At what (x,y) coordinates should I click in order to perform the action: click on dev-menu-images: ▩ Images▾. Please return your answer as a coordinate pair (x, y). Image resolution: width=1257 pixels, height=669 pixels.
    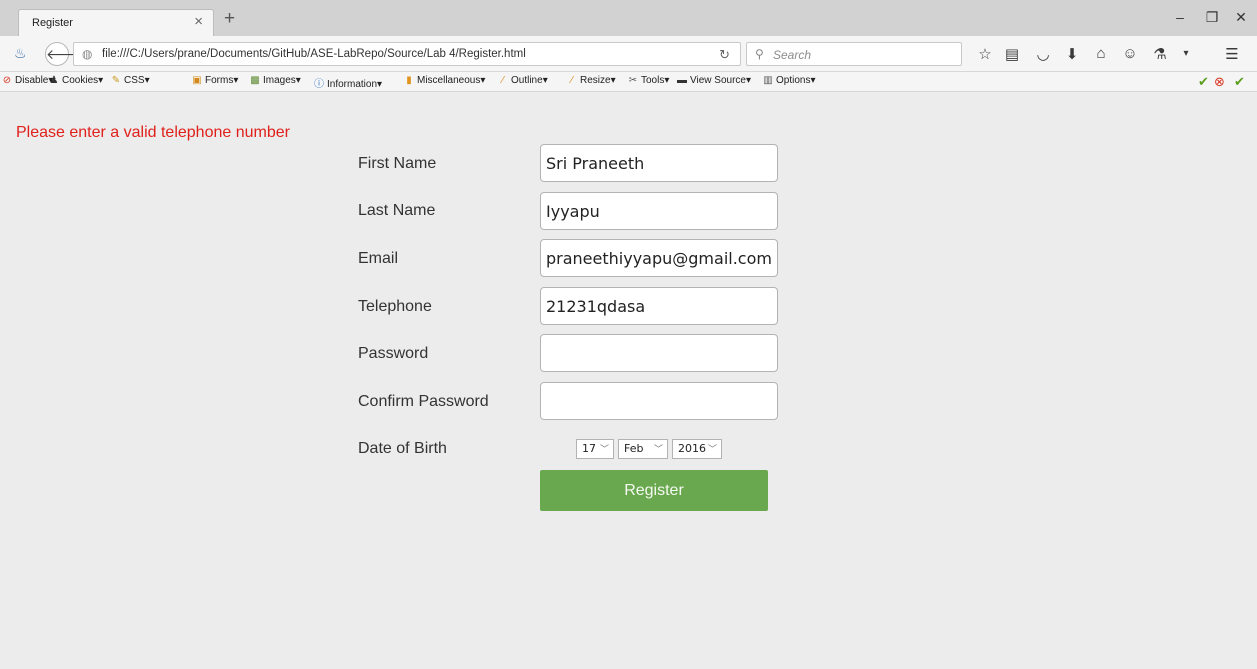
    Looking at the image, I should click on (275, 80).